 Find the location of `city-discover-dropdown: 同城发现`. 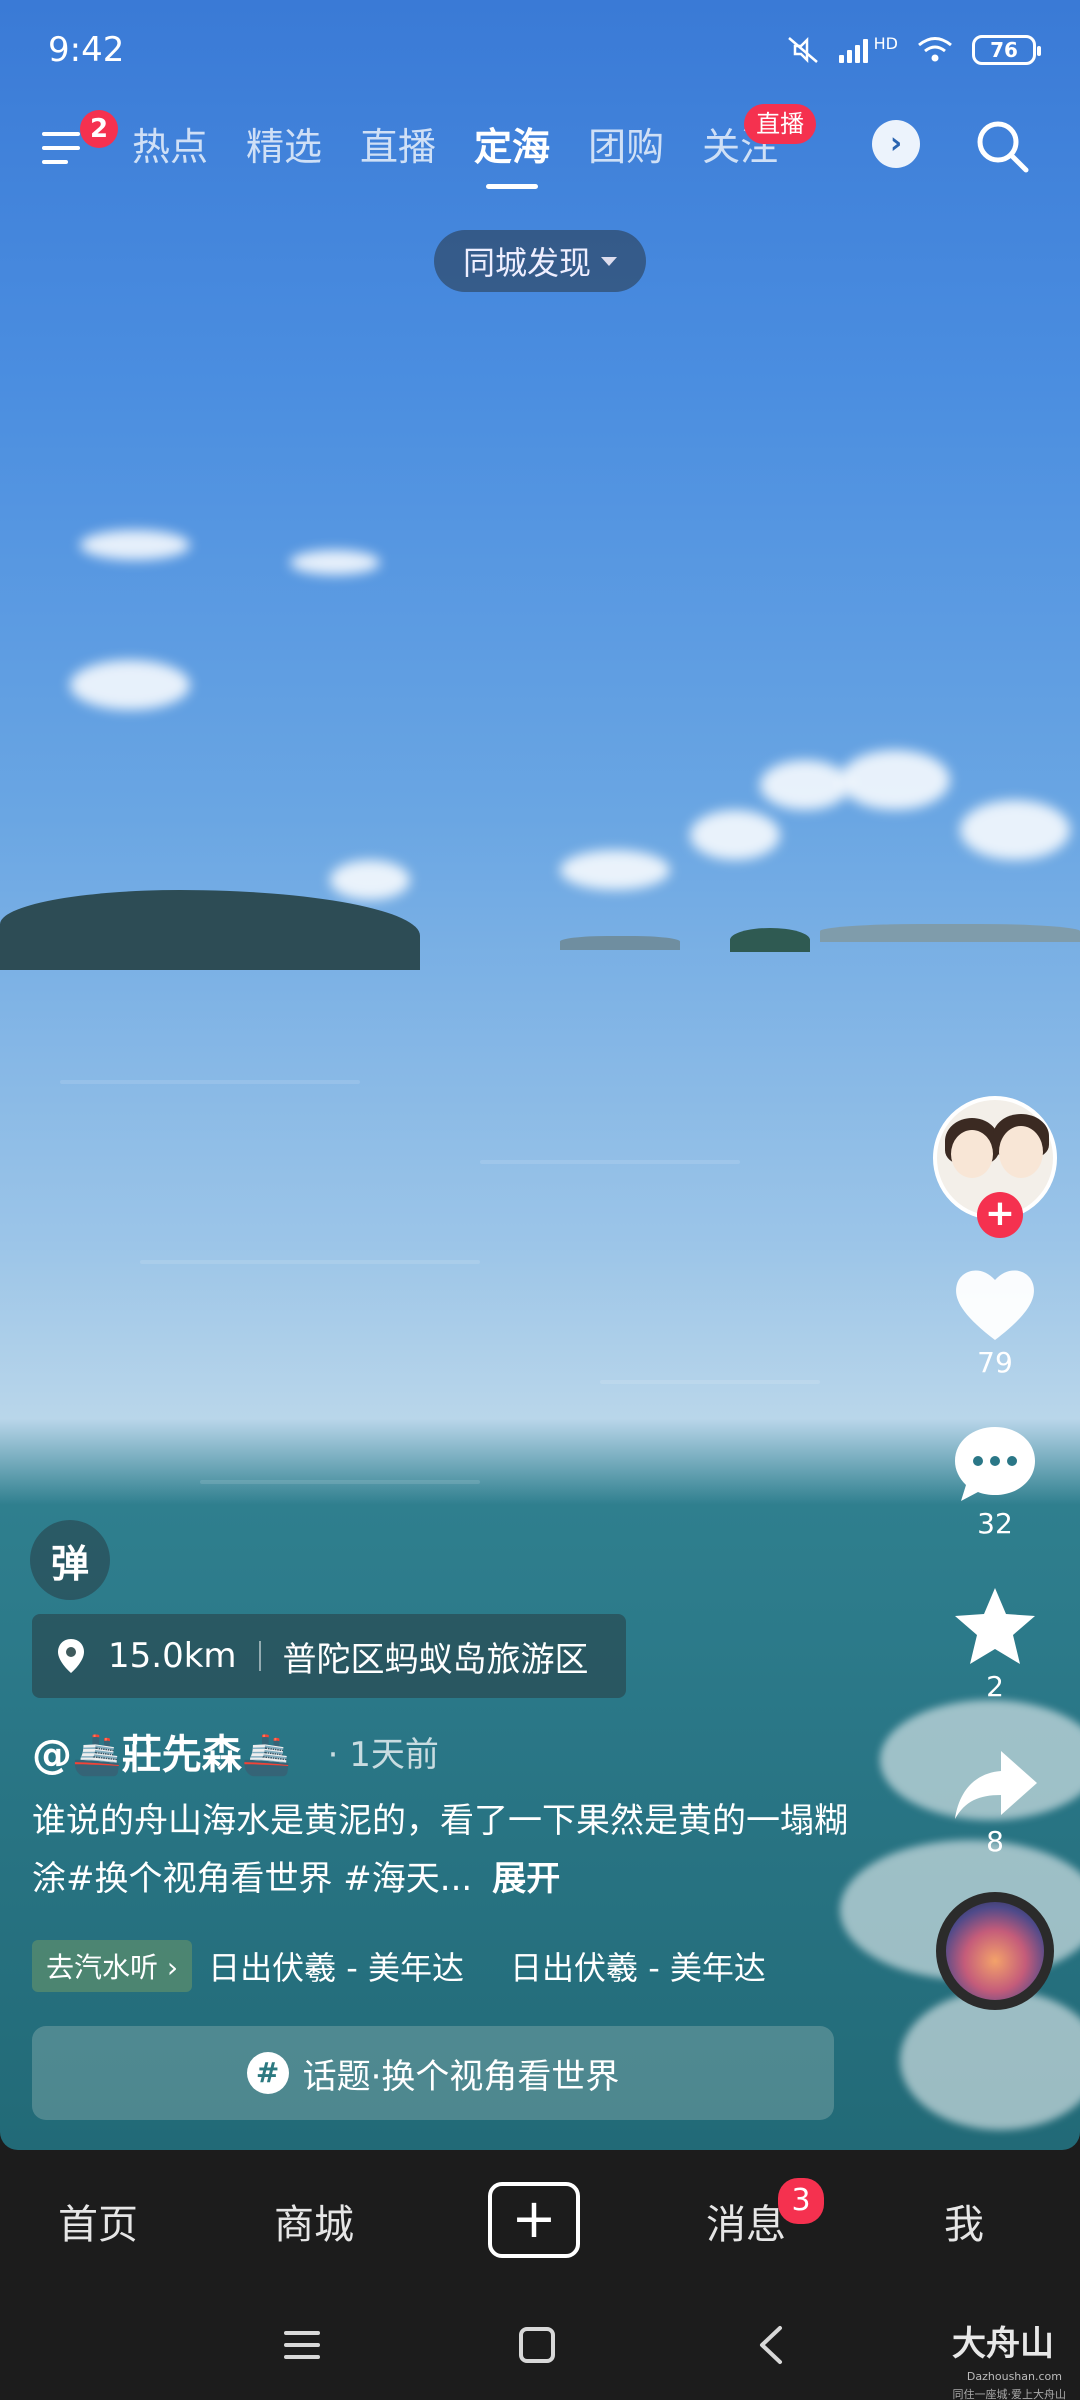

city-discover-dropdown: 同城发现 is located at coordinates (540, 261).